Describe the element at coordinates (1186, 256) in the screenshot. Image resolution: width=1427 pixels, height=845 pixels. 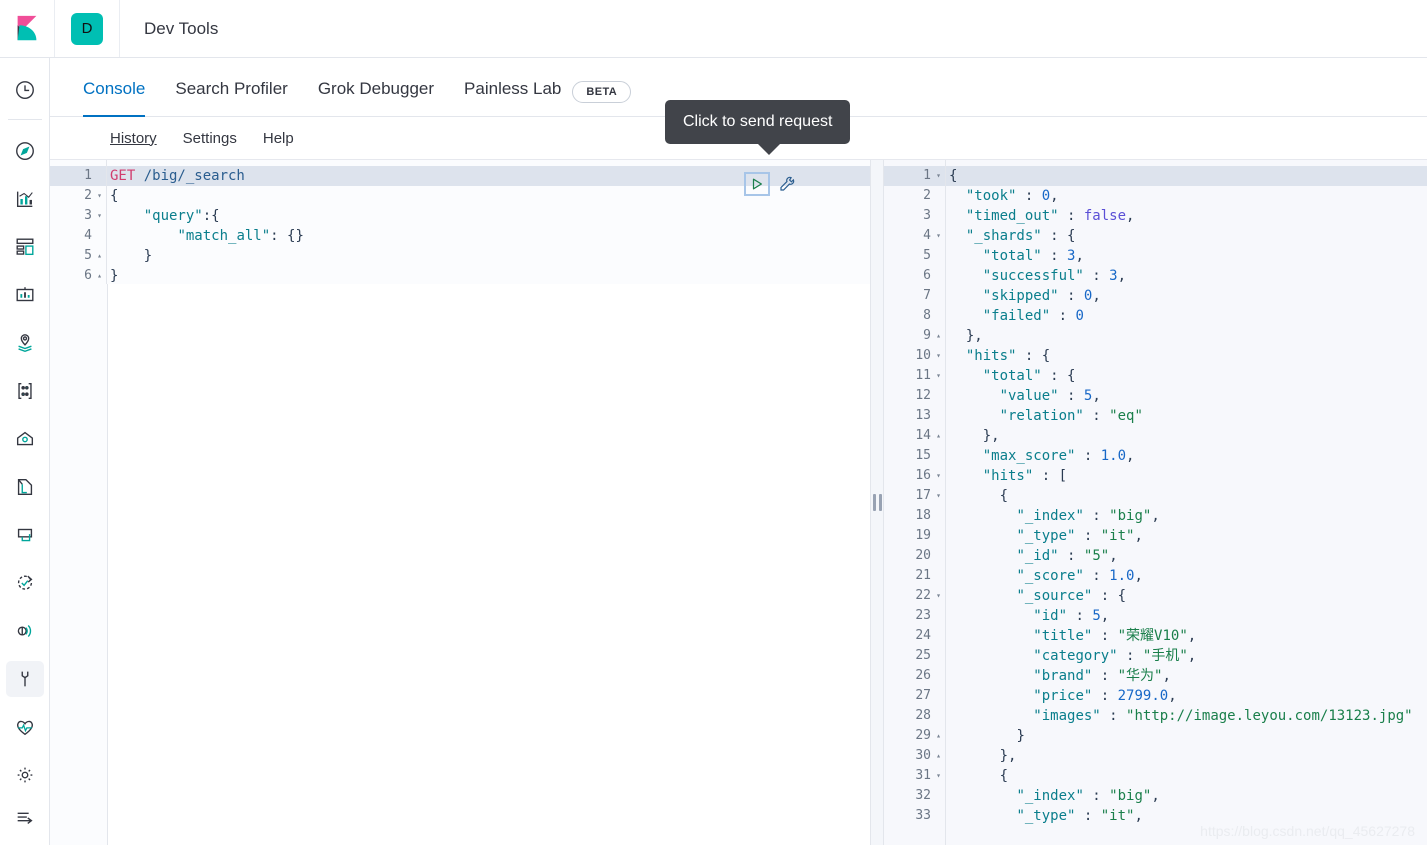
I see `code-line: "total" : 3,` at that location.